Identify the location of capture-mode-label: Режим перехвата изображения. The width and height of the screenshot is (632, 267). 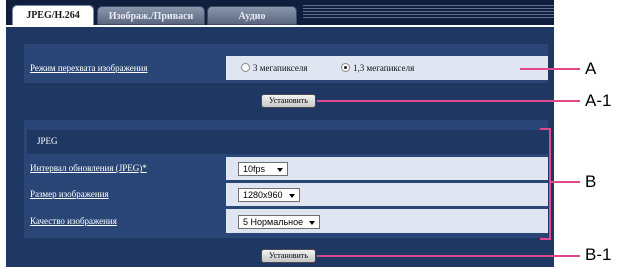
(89, 68).